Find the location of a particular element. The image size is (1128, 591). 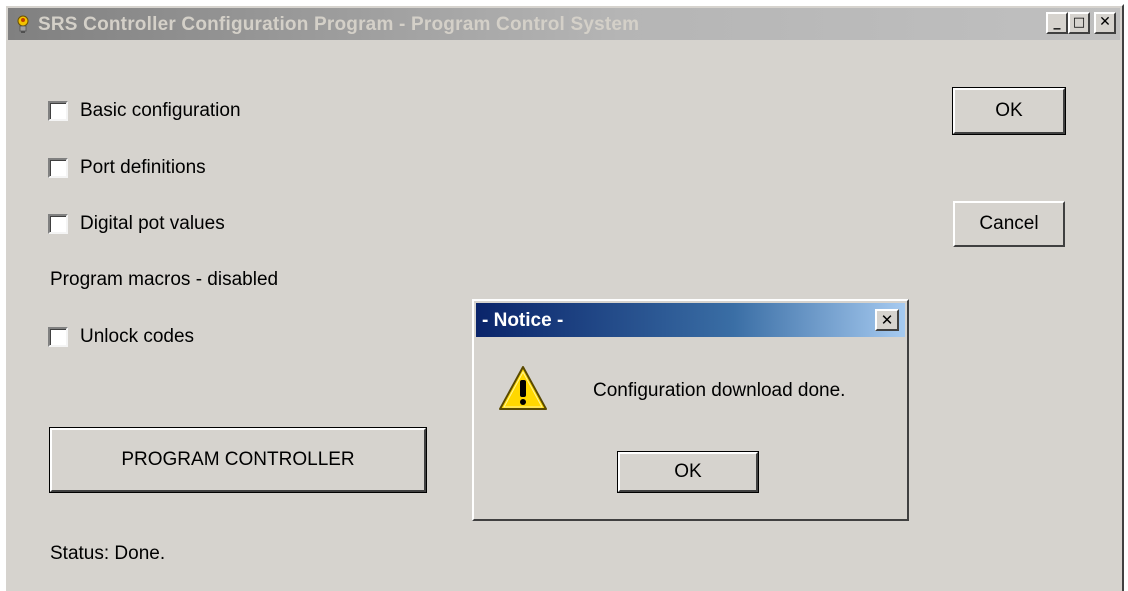

warning-icon is located at coordinates (523, 388).